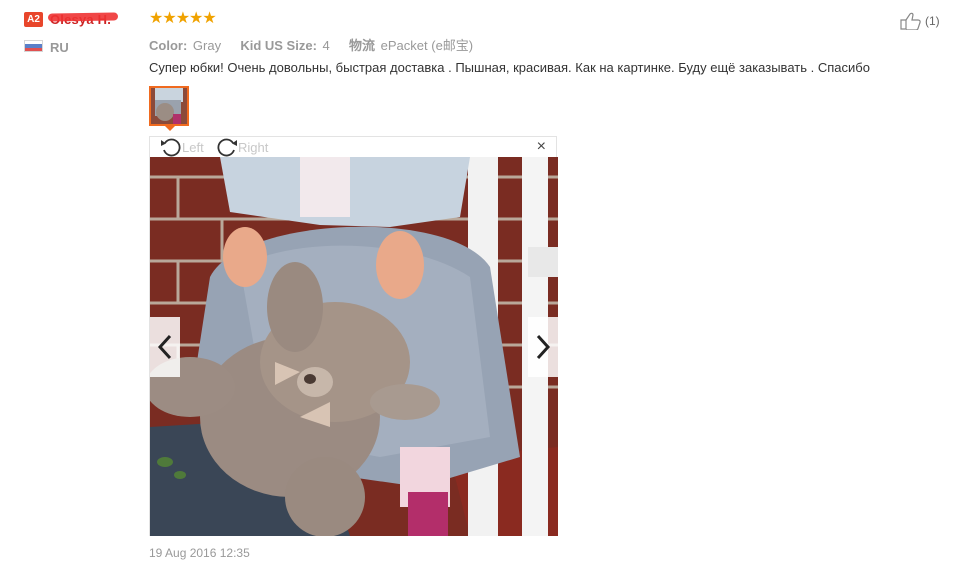 This screenshot has width=961, height=567. I want to click on rotate-right-button: Right, so click(242, 147).